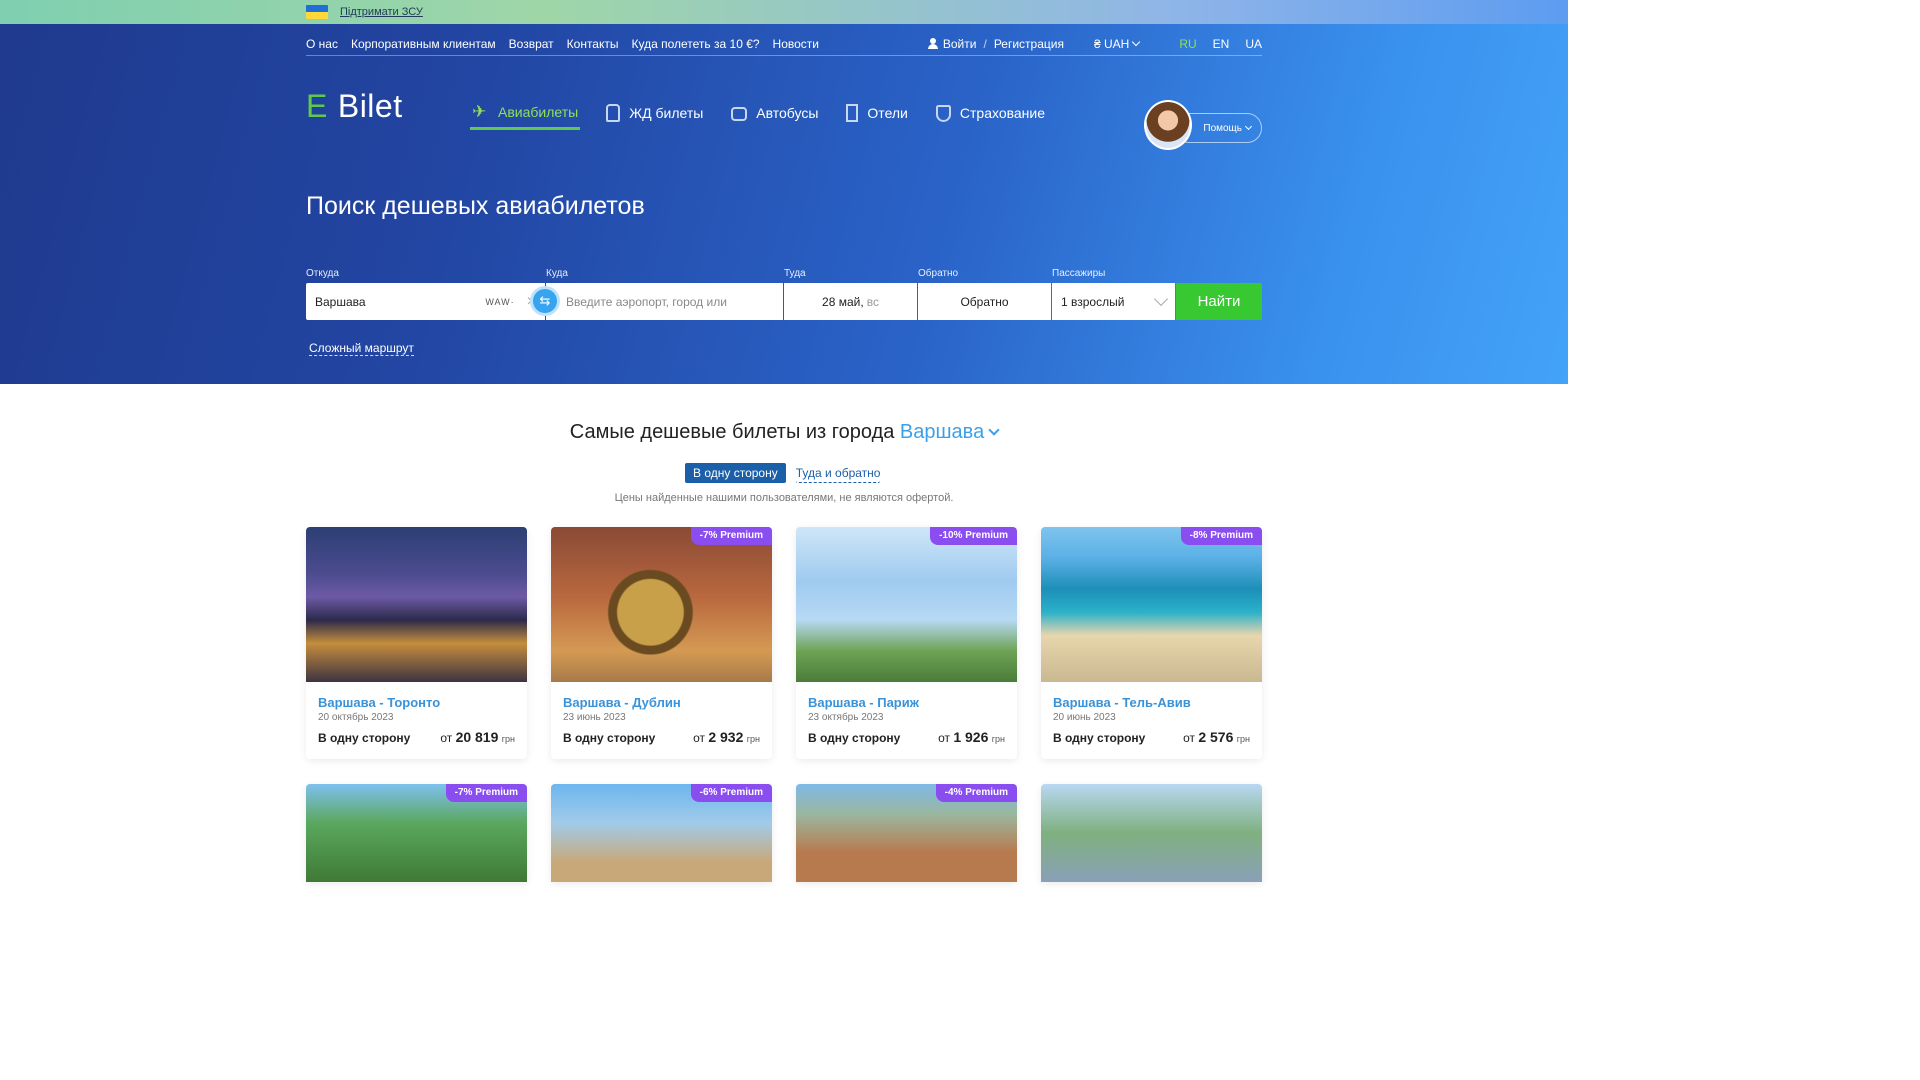 Image resolution: width=1920 pixels, height=1080 pixels. I want to click on nav-link-contacts: Контакты, so click(593, 44).